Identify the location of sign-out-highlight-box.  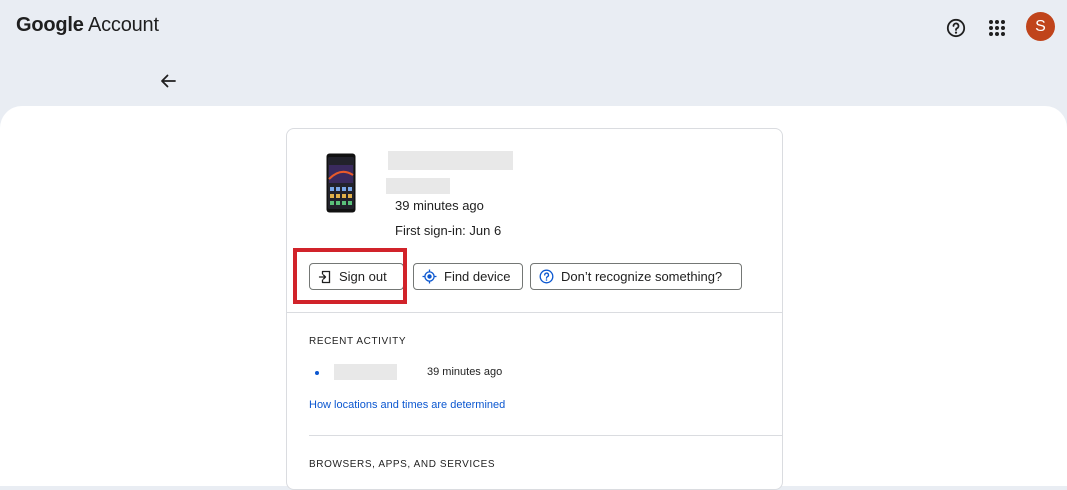
(350, 276).